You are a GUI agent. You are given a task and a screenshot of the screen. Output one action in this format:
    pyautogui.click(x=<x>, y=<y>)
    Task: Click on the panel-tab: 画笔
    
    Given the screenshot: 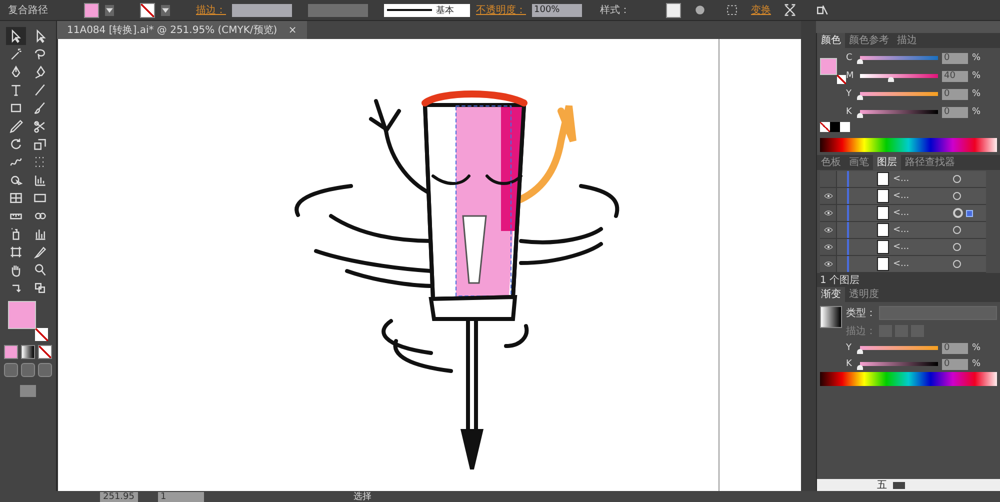 What is the action you would take?
    pyautogui.click(x=859, y=162)
    